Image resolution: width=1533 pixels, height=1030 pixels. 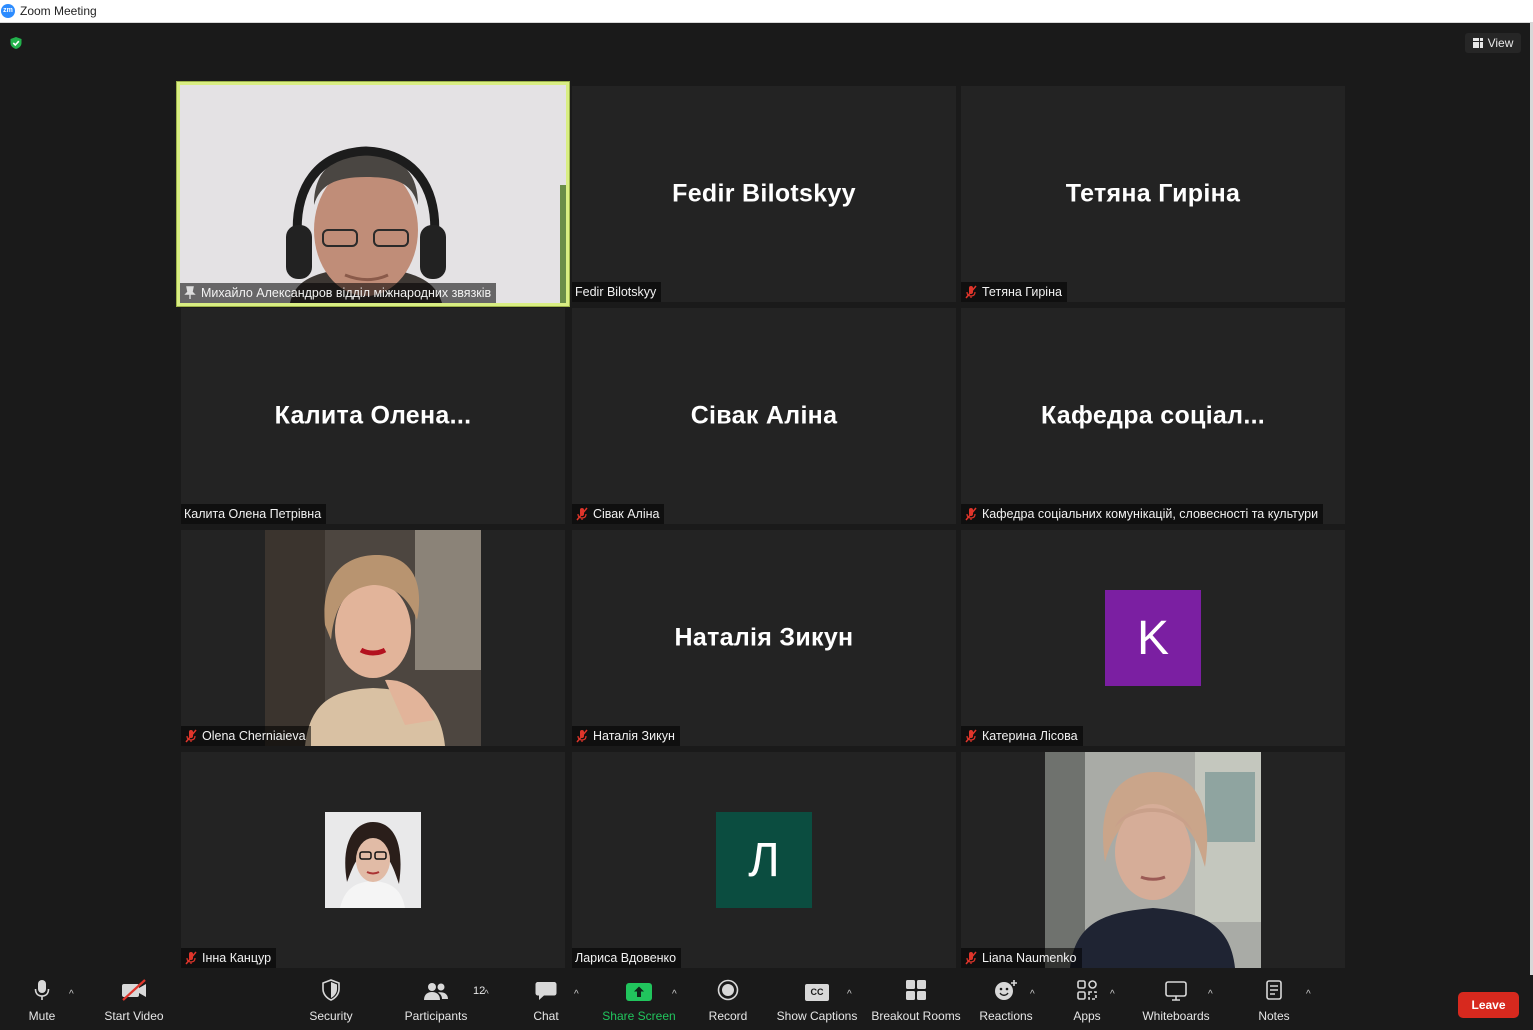 What do you see at coordinates (1087, 990) in the screenshot?
I see `apps-icon` at bounding box center [1087, 990].